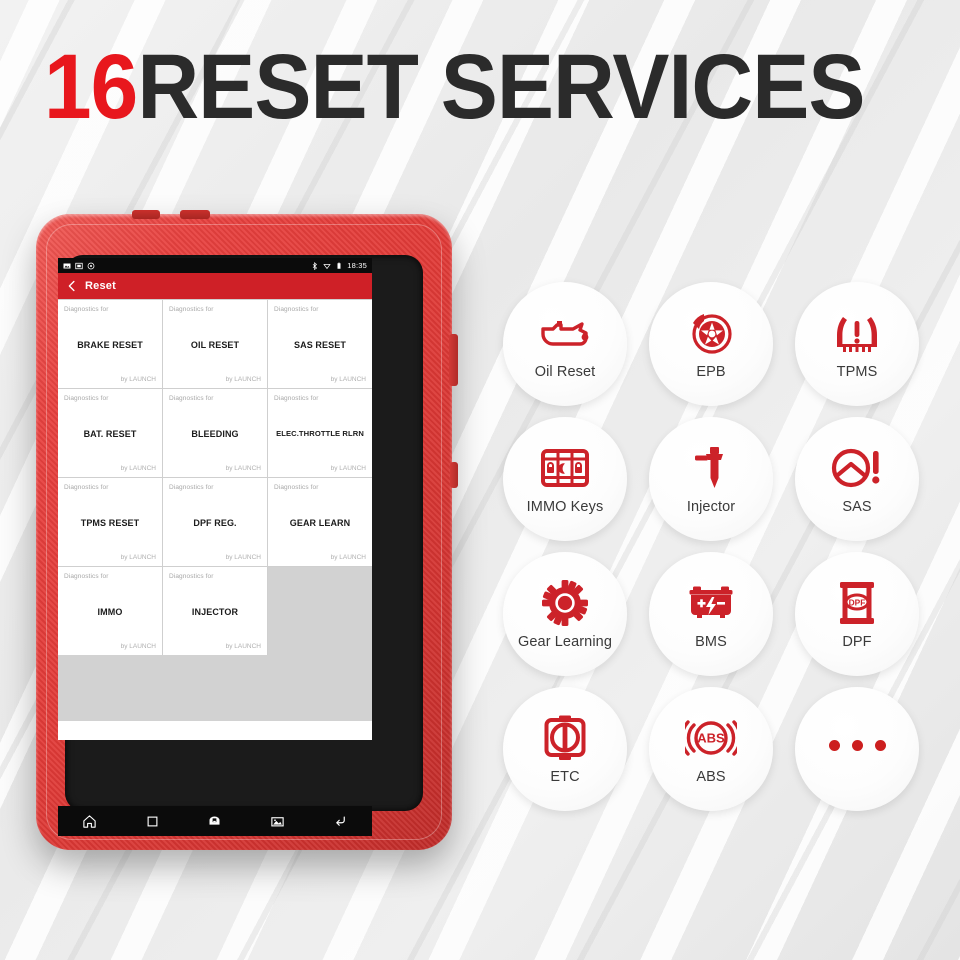  I want to click on oil-can-icon, so click(565, 333).